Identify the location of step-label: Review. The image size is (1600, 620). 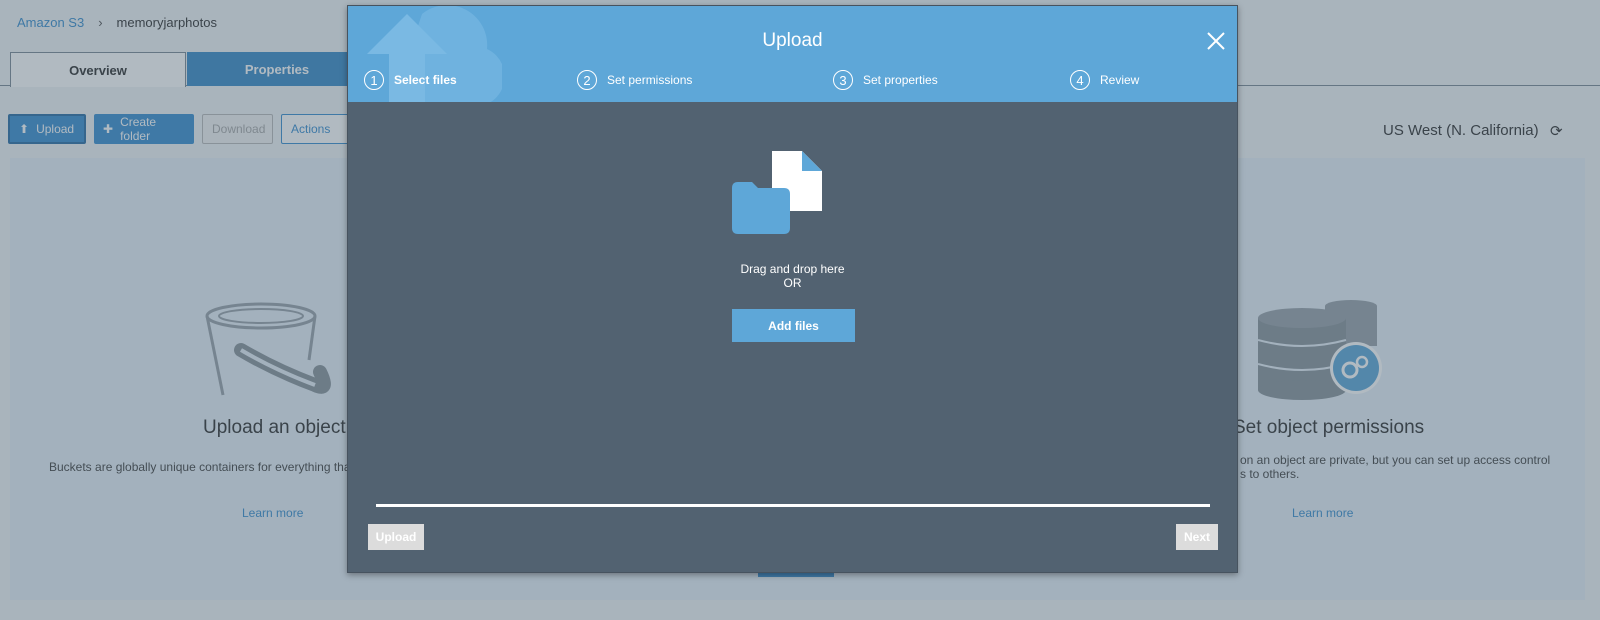
(1120, 80).